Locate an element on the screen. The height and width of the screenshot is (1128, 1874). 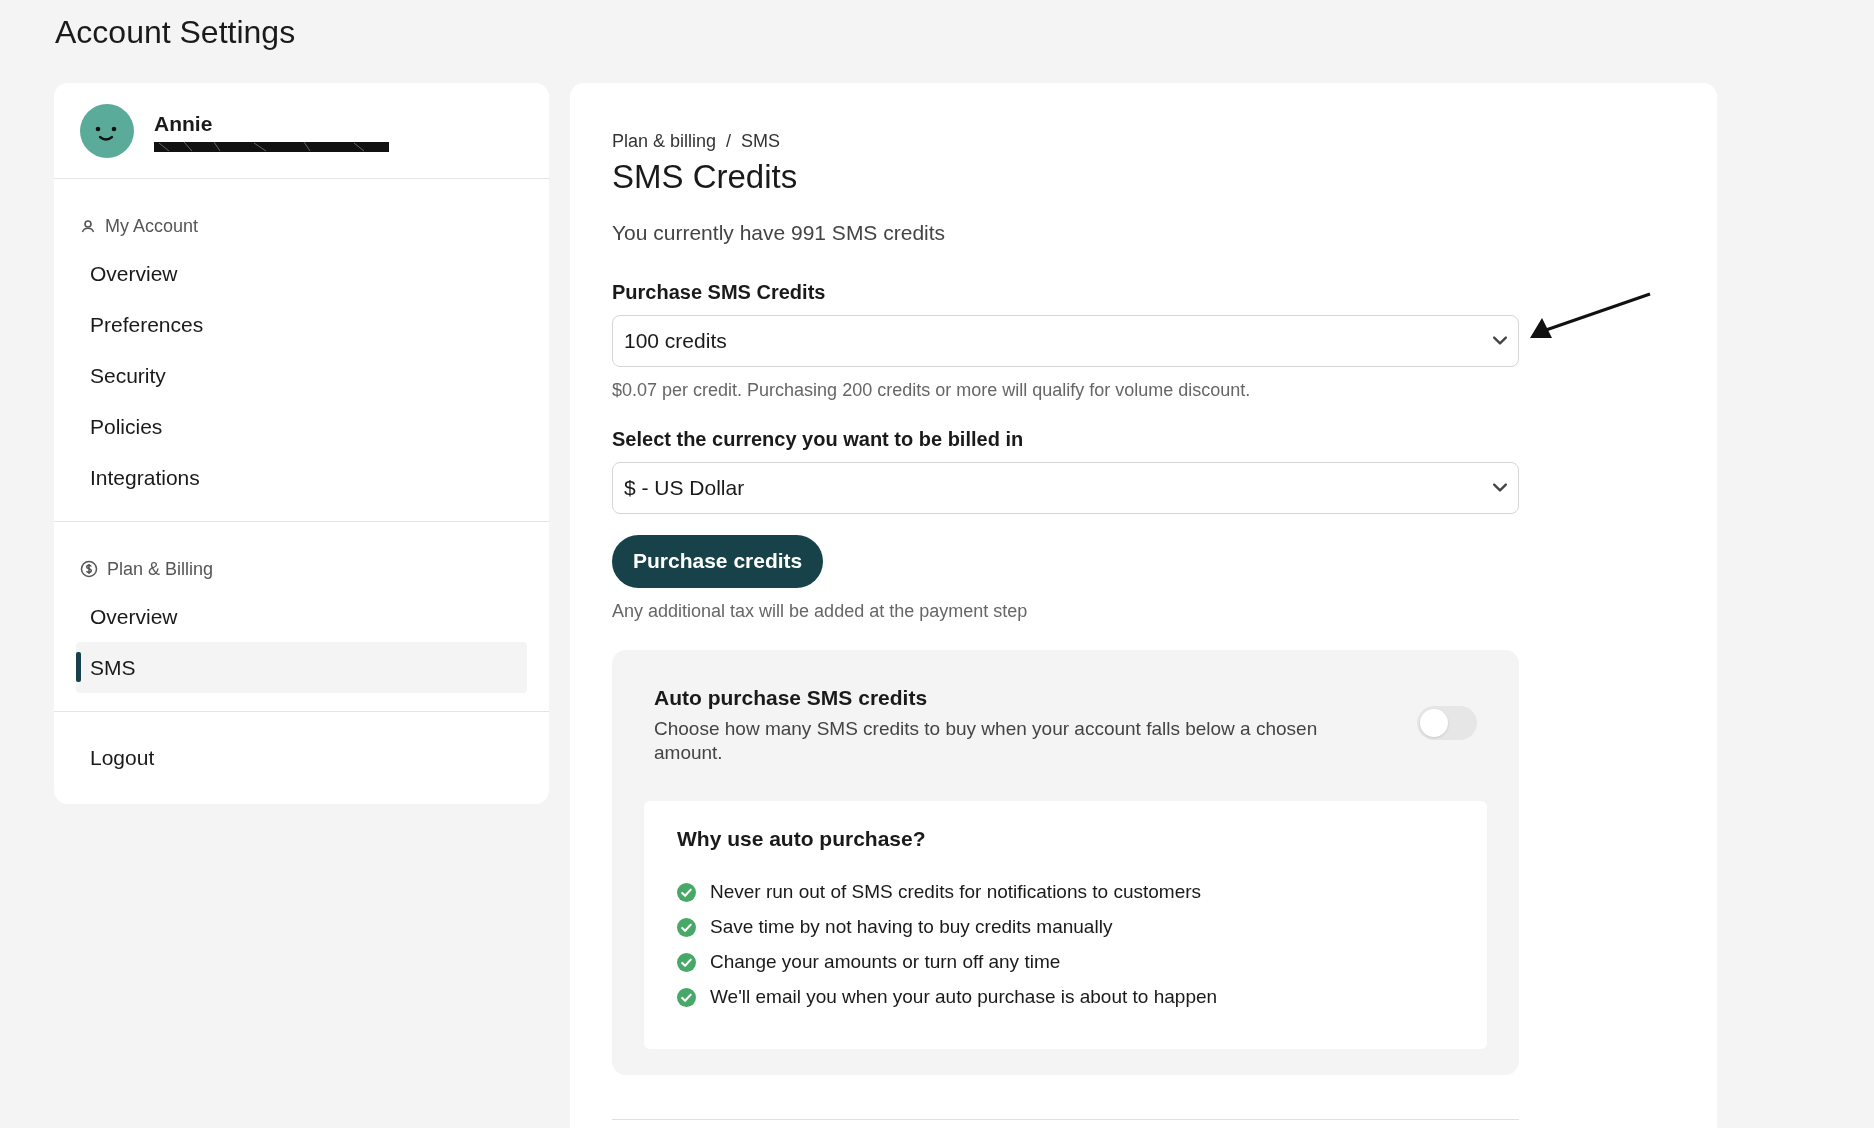
sidebar-item: Policies is located at coordinates (301, 426).